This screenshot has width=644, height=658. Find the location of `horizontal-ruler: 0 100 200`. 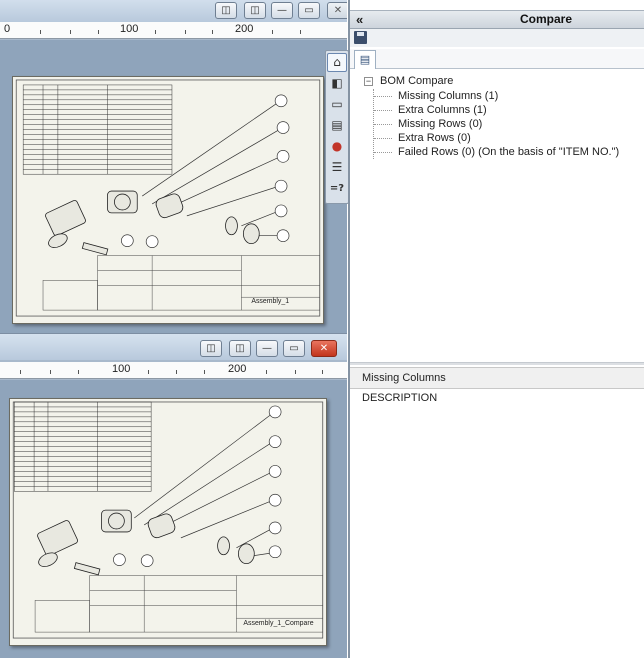

horizontal-ruler: 0 100 200 is located at coordinates (173, 30).